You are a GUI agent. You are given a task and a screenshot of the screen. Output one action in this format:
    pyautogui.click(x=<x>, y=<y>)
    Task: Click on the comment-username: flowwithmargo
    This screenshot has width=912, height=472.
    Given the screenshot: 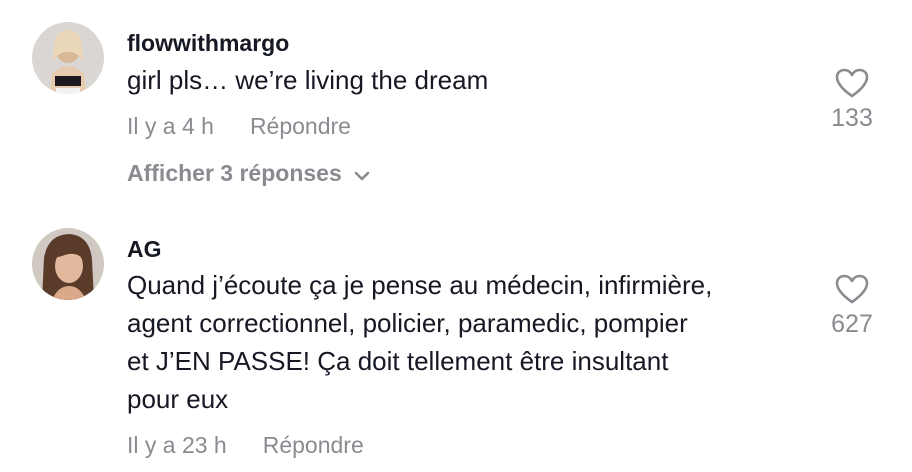 What is the action you would take?
    pyautogui.click(x=208, y=43)
    